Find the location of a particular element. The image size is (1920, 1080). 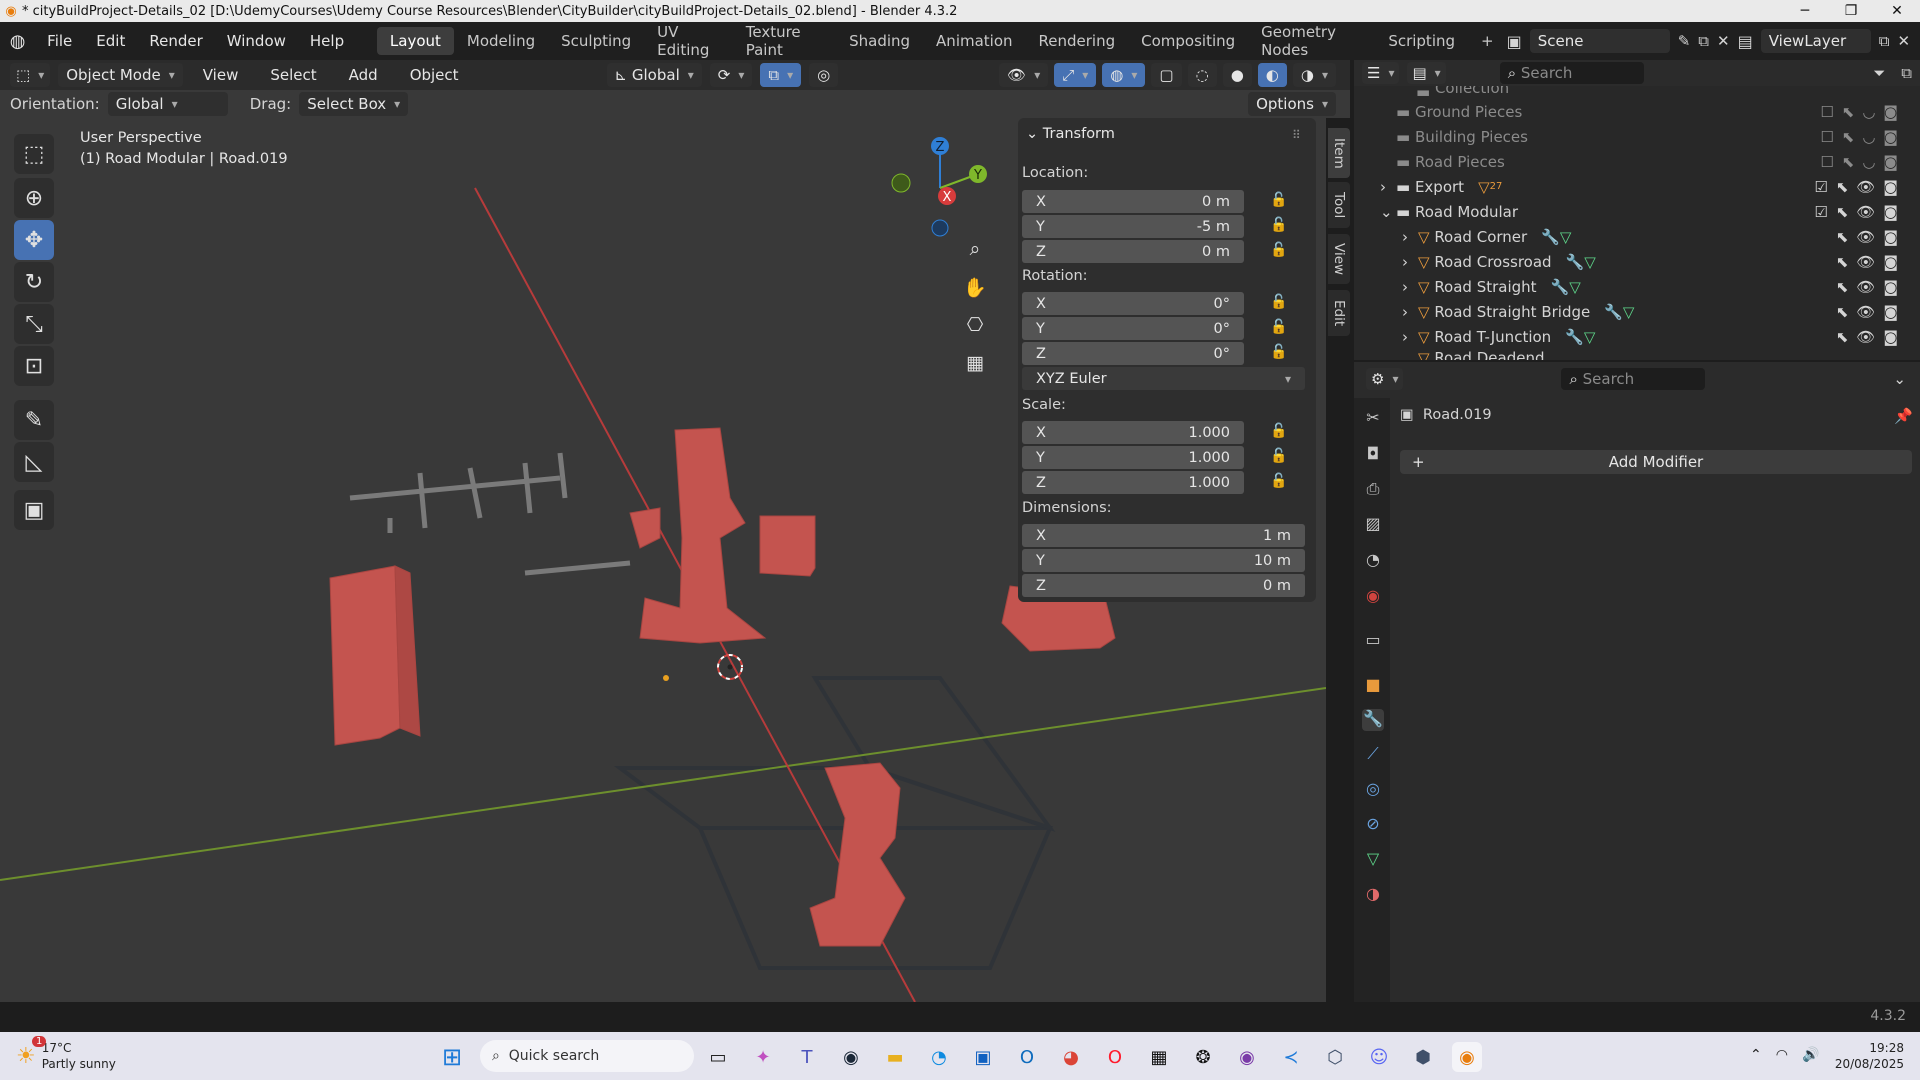

scene-icon: ▣ is located at coordinates (1514, 41).